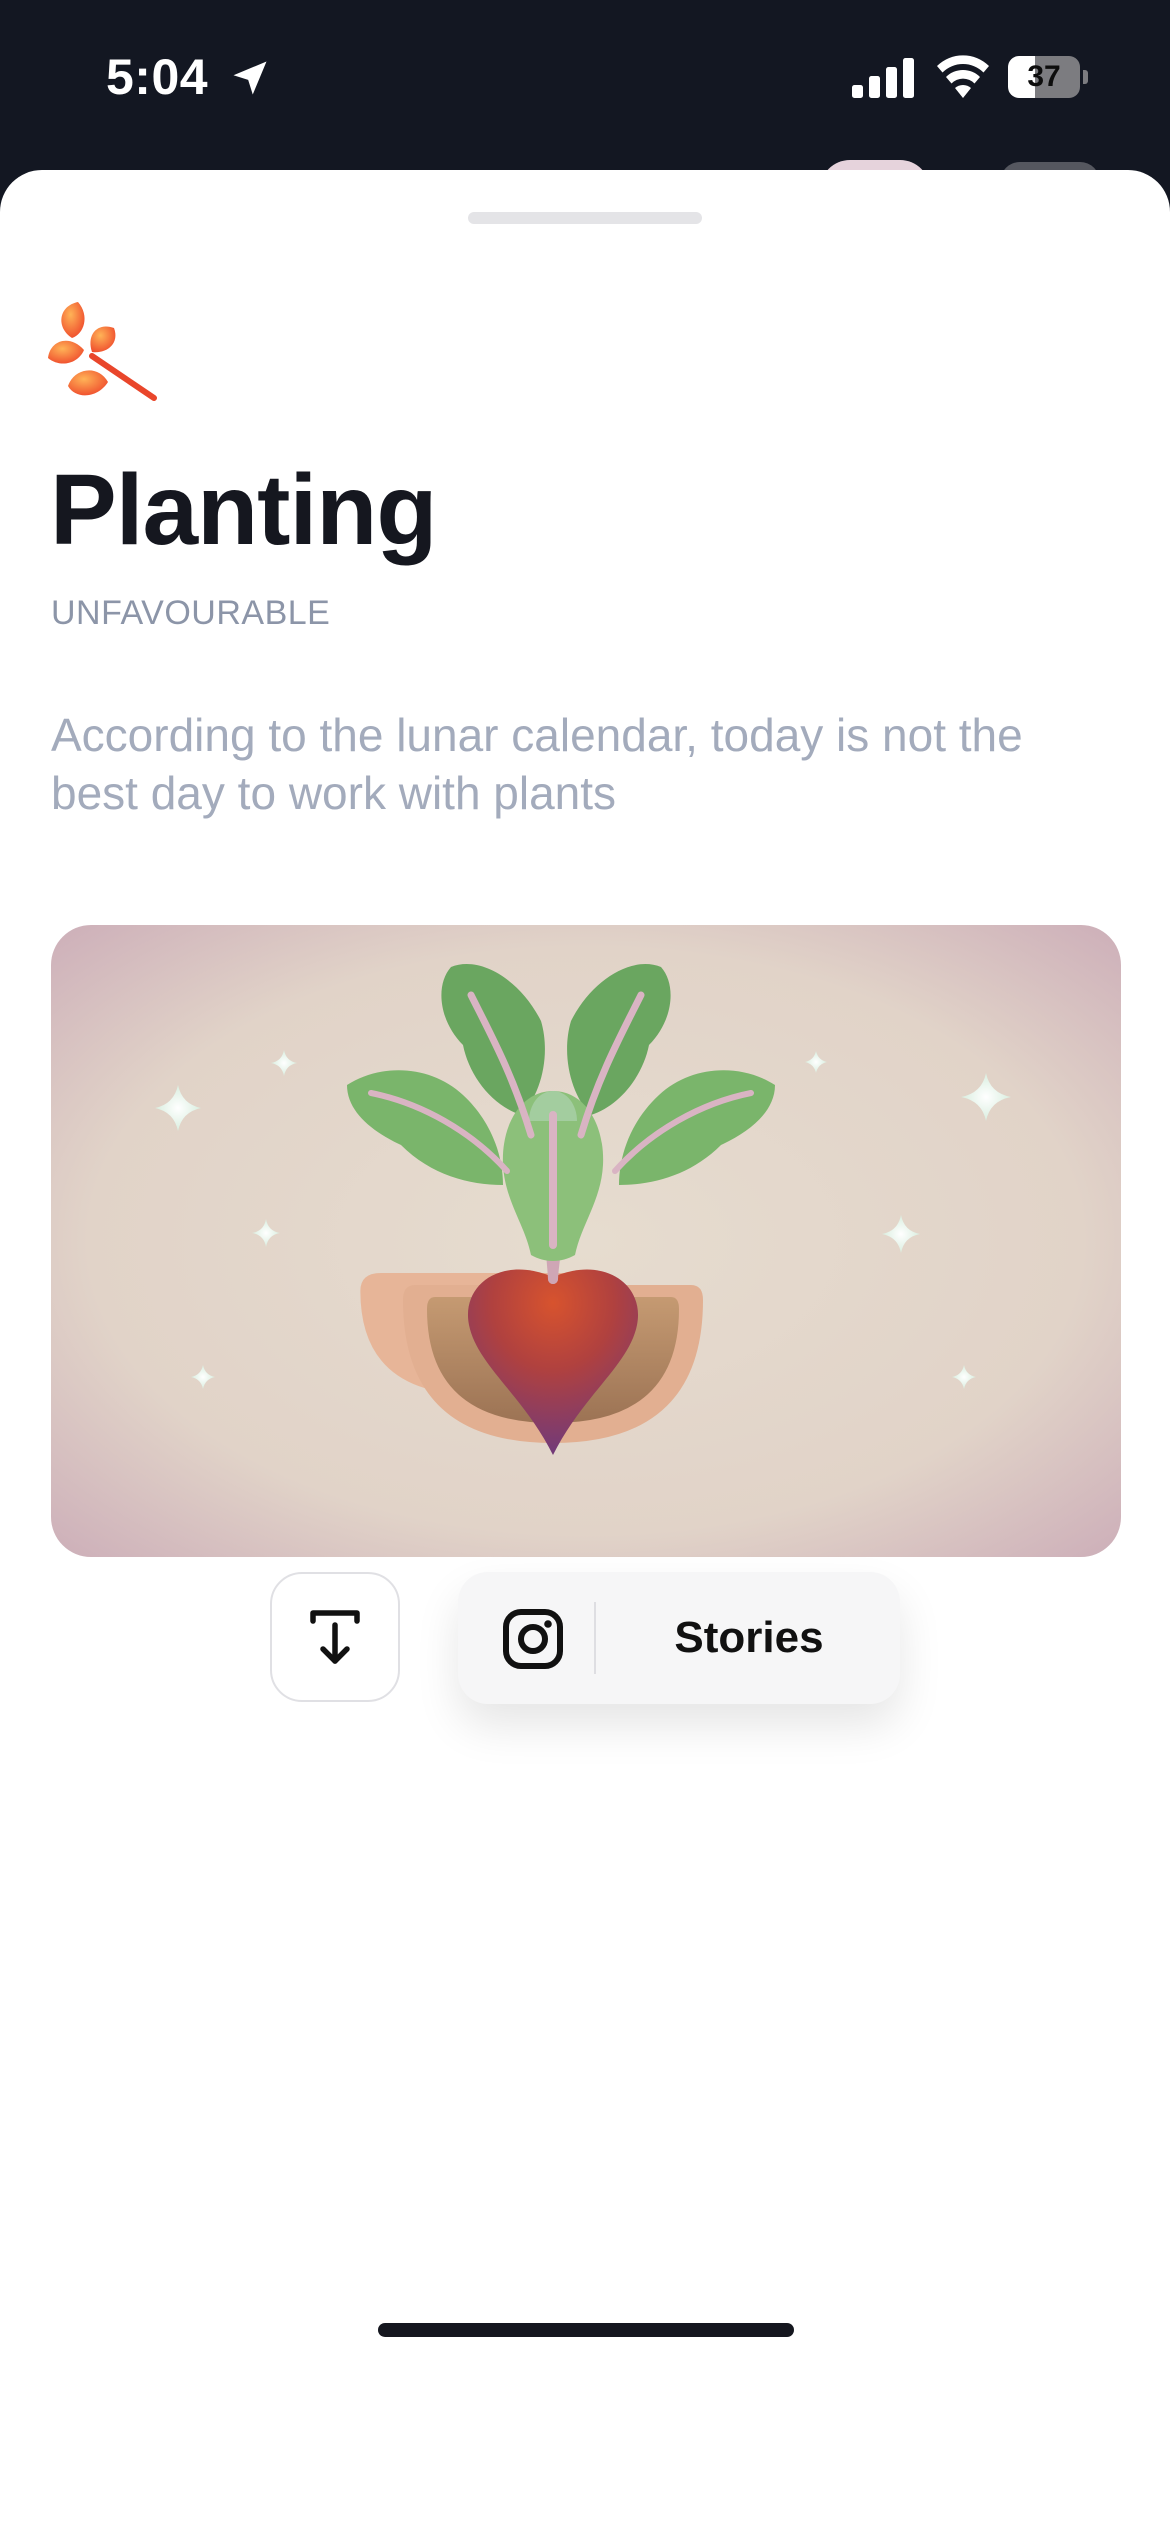  I want to click on battery-percentage: 37, so click(1044, 76).